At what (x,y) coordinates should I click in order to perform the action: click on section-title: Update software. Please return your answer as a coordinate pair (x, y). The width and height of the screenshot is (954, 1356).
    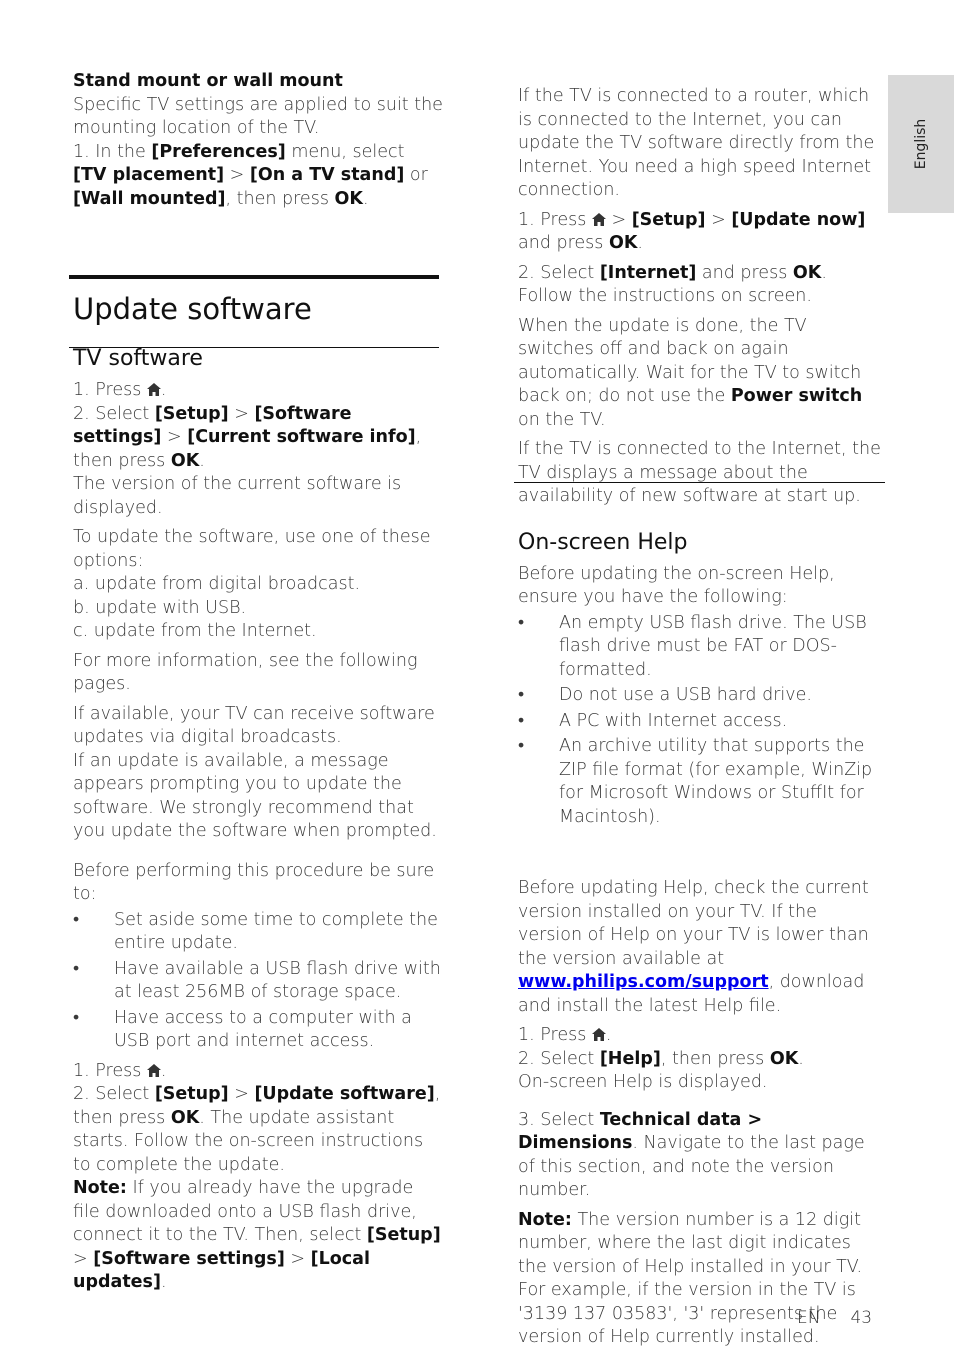
    Looking at the image, I should click on (192, 309).